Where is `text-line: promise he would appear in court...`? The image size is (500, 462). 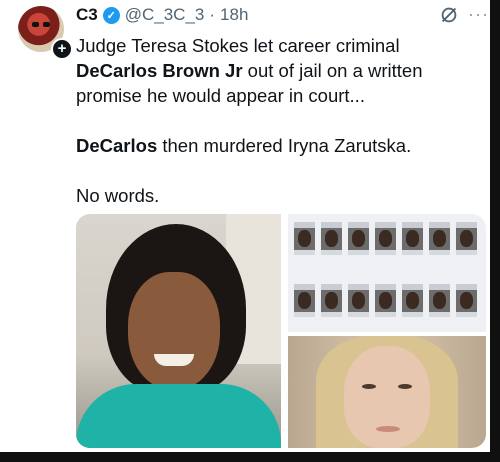
text-line: promise he would appear in court... is located at coordinates (220, 95).